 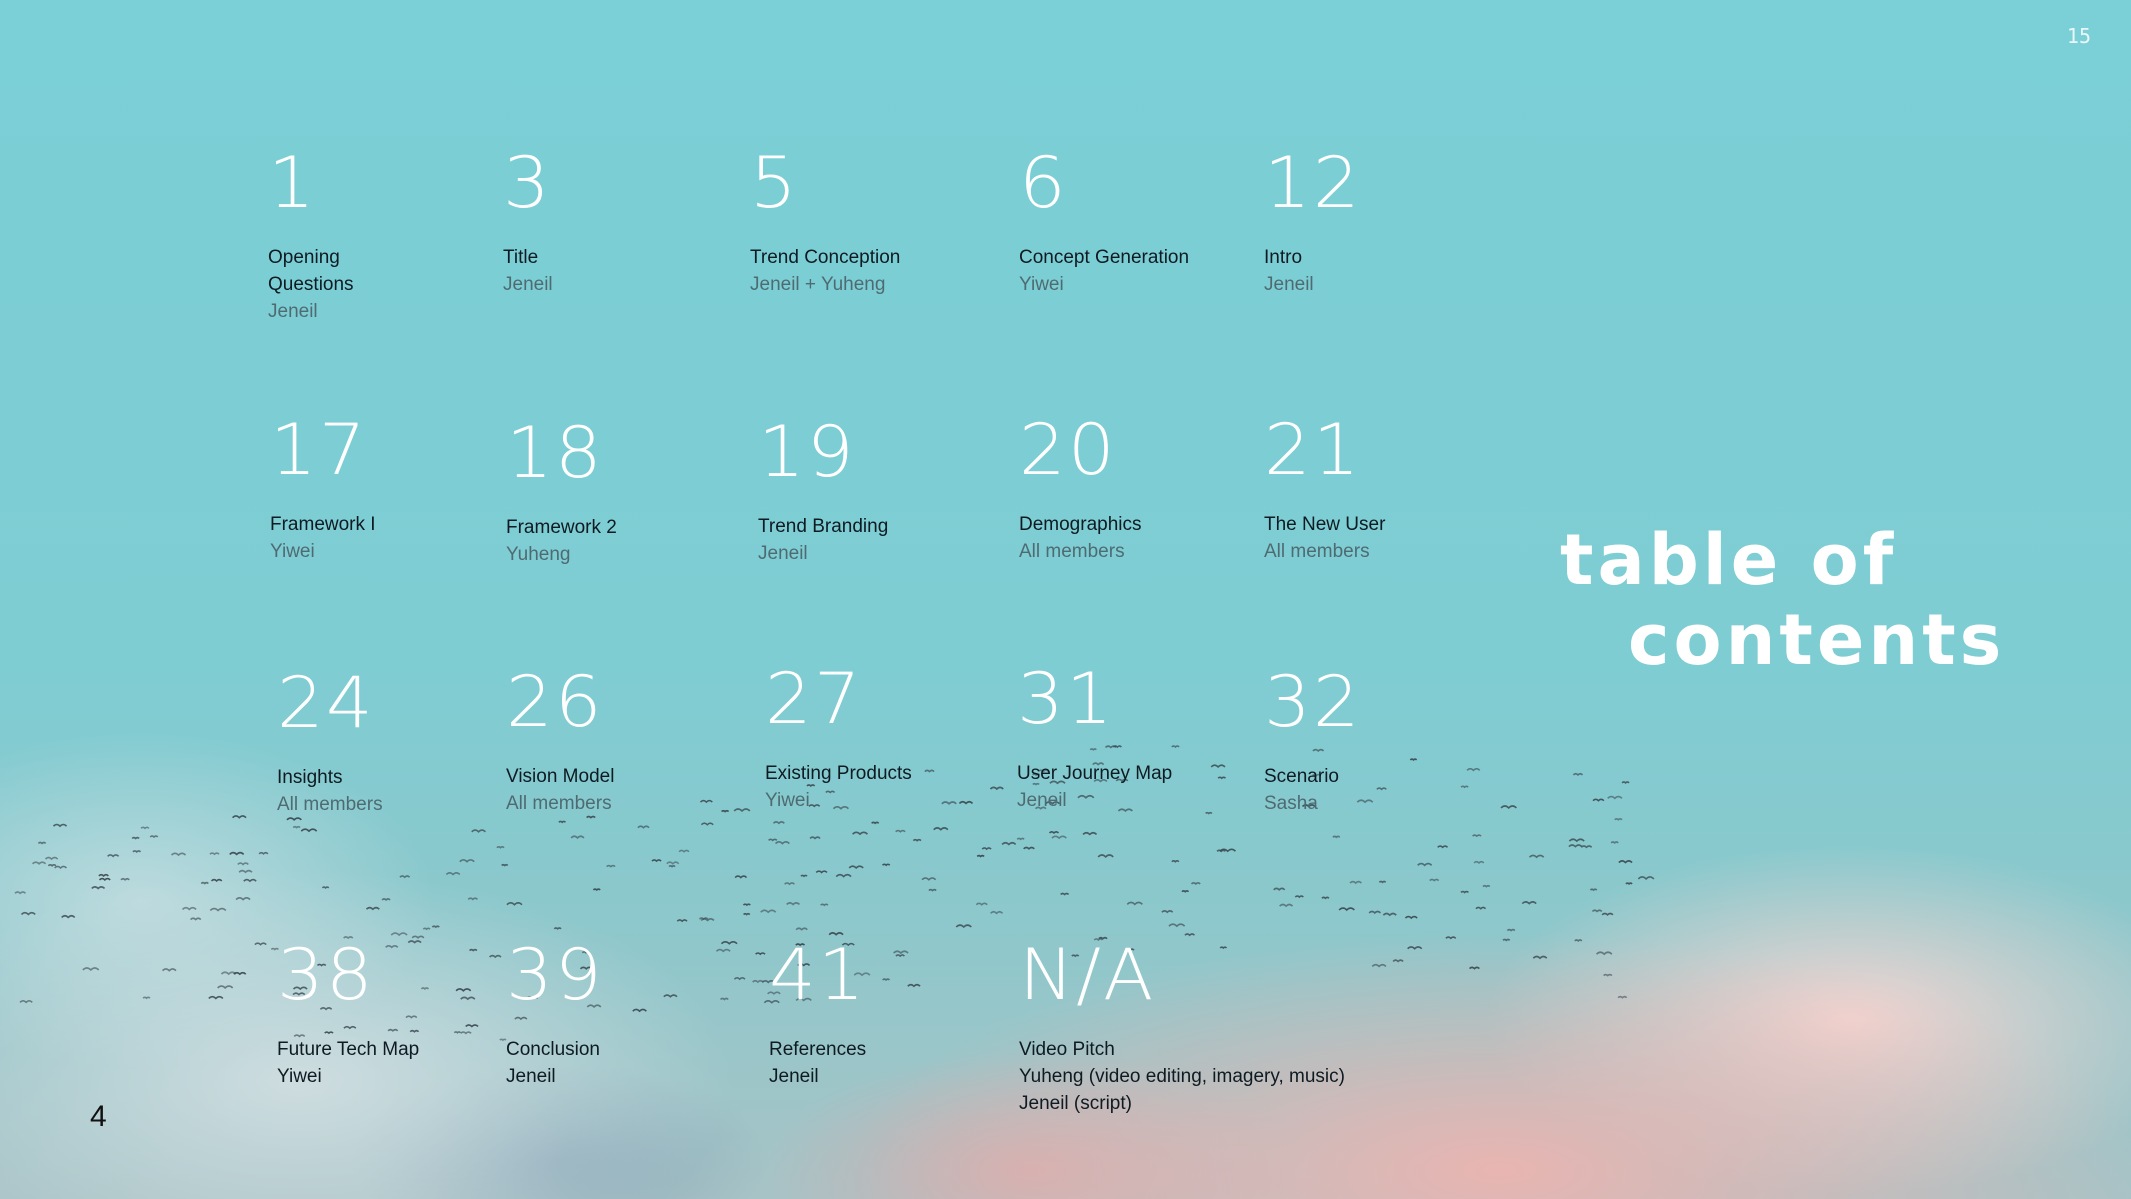 I want to click on entry-title: Framework I, so click(x=323, y=524).